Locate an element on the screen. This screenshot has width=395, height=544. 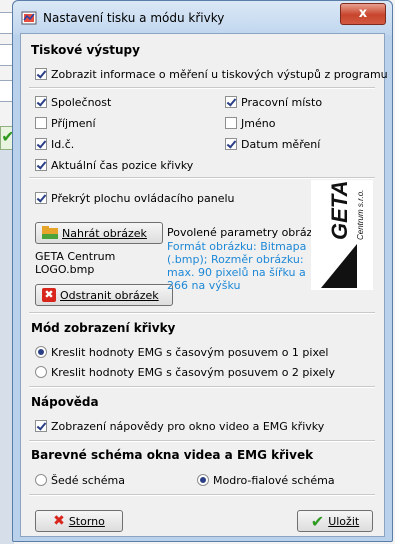
save-button: ✔ Uložit is located at coordinates (335, 521).